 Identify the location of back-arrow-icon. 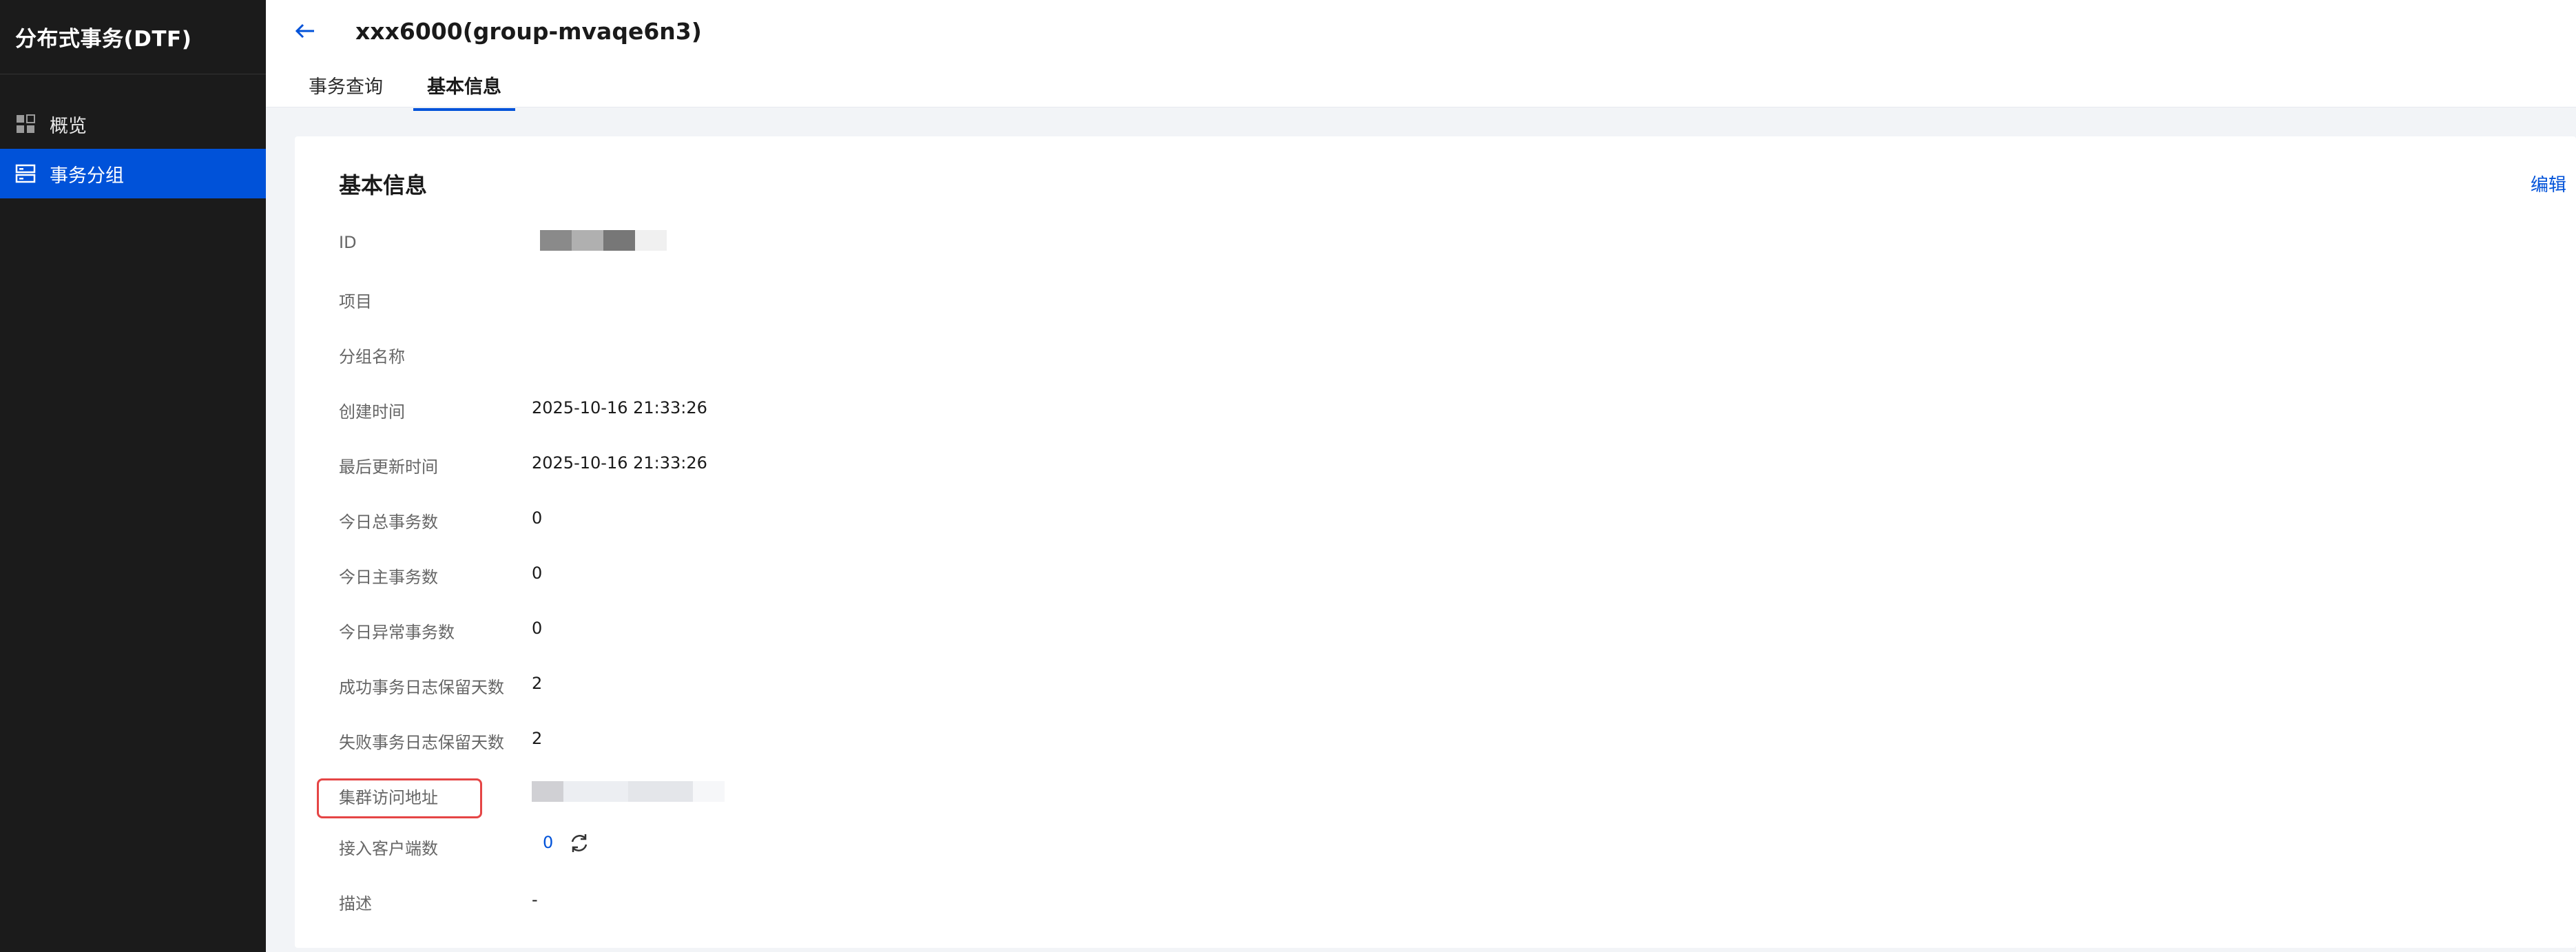
(307, 33).